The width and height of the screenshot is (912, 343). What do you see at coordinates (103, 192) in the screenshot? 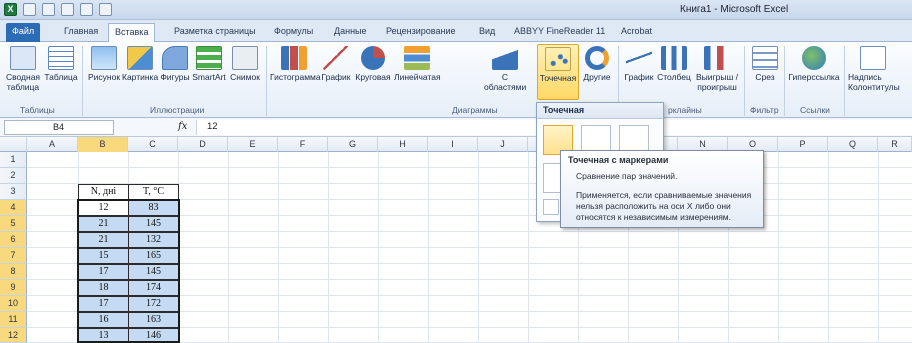
I see `cell-b3-header-n: N, дні` at bounding box center [103, 192].